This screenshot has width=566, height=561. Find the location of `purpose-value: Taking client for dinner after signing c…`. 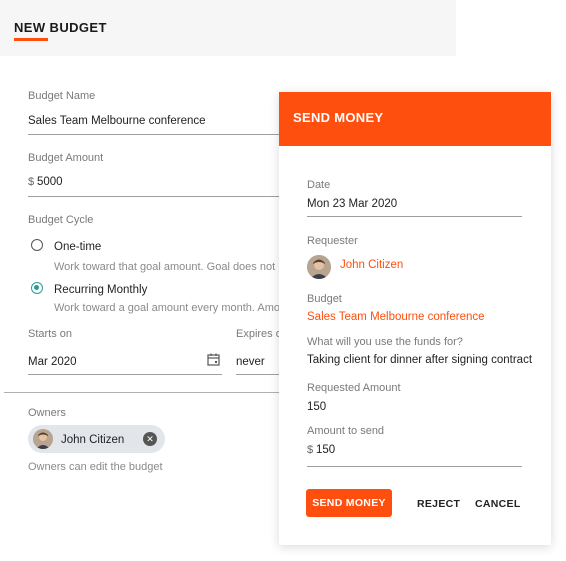

purpose-value: Taking client for dinner after signing c… is located at coordinates (420, 360).